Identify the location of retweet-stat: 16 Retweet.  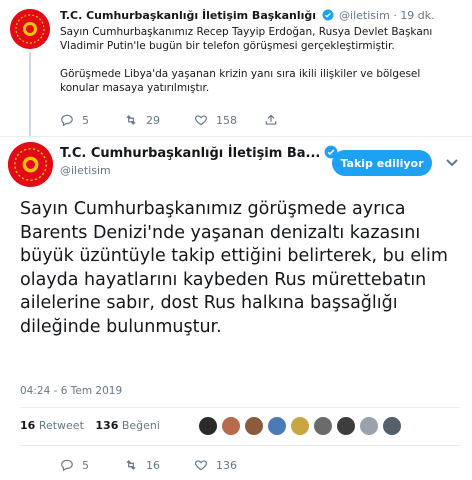
(52, 425).